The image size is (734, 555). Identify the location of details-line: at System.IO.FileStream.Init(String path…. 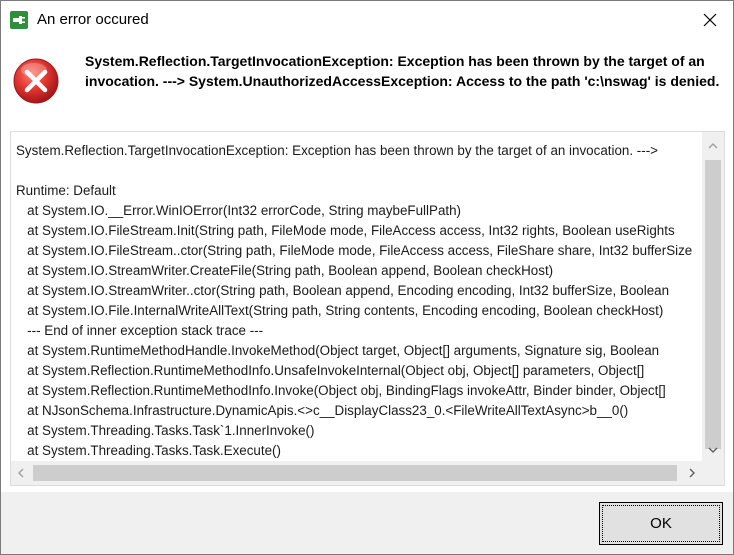
(345, 230).